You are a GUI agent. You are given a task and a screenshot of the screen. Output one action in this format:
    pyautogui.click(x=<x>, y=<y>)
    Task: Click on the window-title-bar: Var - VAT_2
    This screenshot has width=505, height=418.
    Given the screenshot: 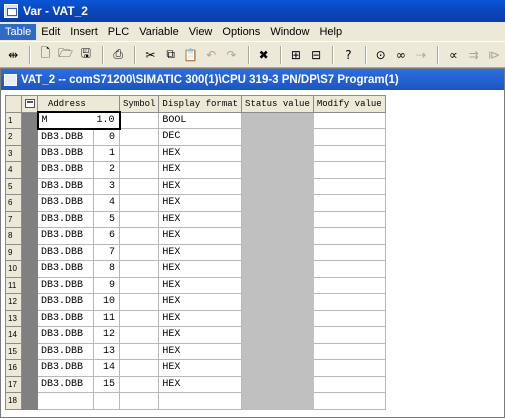 What is the action you would take?
    pyautogui.click(x=252, y=11)
    